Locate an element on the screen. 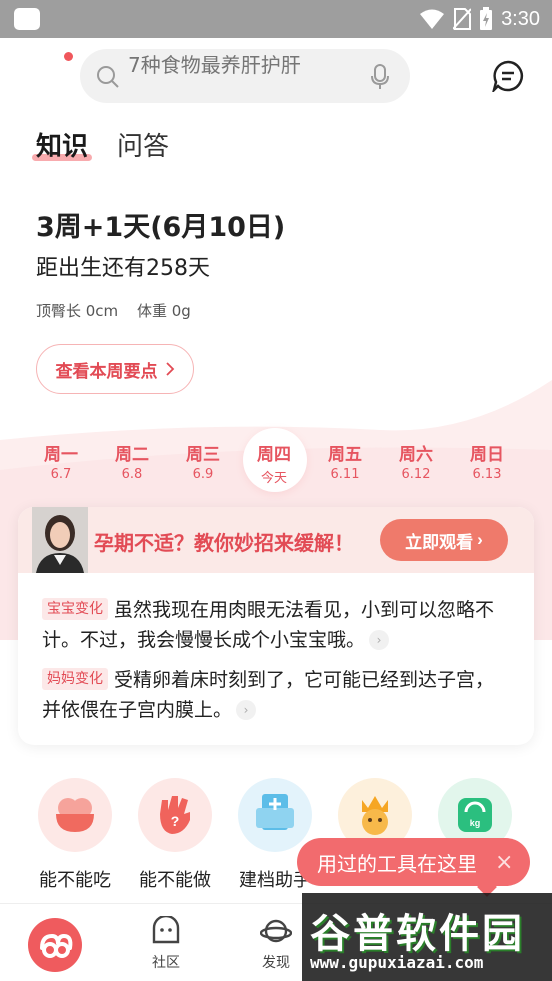 The image size is (552, 981). nav-label: 发现 is located at coordinates (276, 963).